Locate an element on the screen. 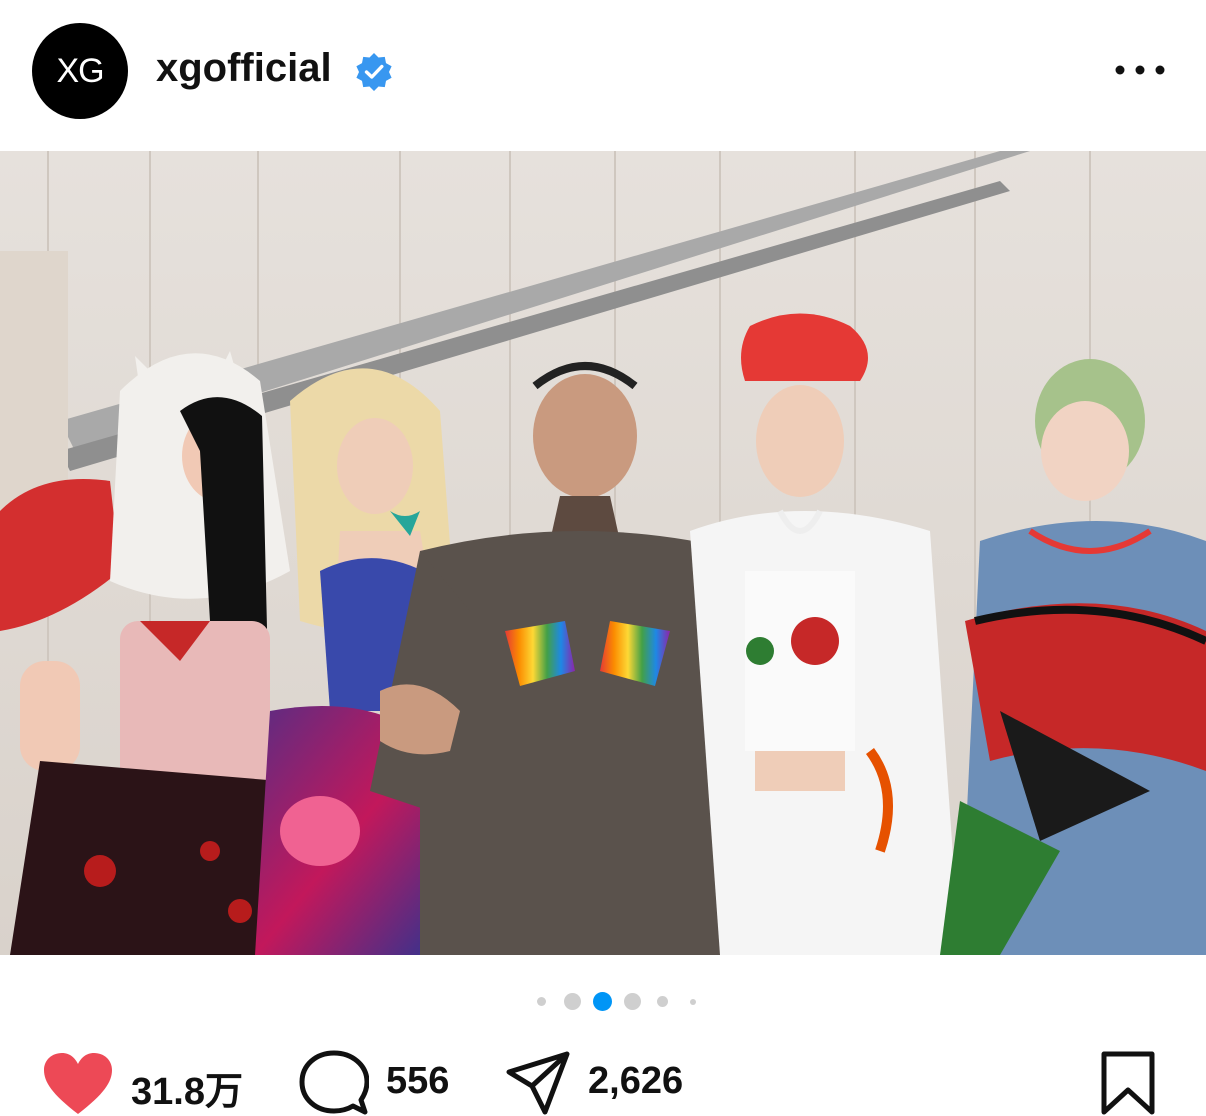  bookmark-icon is located at coordinates (1128, 1083).